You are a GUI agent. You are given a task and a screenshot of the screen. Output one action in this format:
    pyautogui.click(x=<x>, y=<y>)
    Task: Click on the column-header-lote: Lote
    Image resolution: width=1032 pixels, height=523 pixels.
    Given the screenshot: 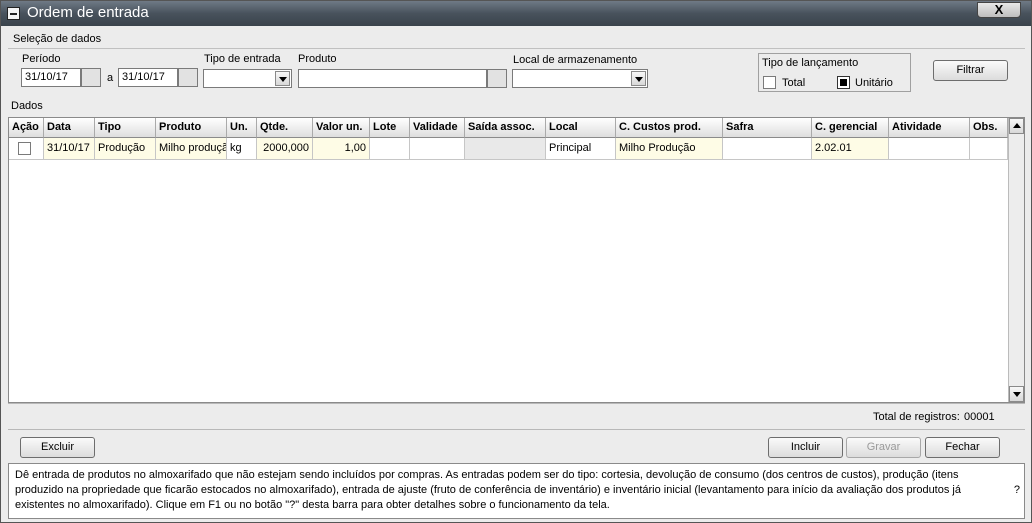 What is the action you would take?
    pyautogui.click(x=390, y=128)
    